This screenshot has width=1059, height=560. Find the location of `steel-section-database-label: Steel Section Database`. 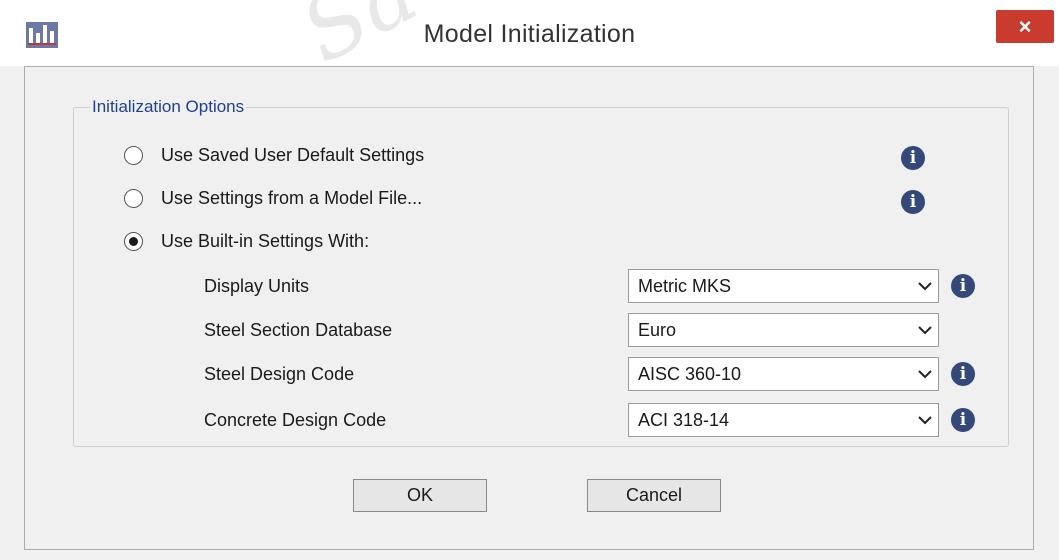

steel-section-database-label: Steel Section Database is located at coordinates (298, 330).